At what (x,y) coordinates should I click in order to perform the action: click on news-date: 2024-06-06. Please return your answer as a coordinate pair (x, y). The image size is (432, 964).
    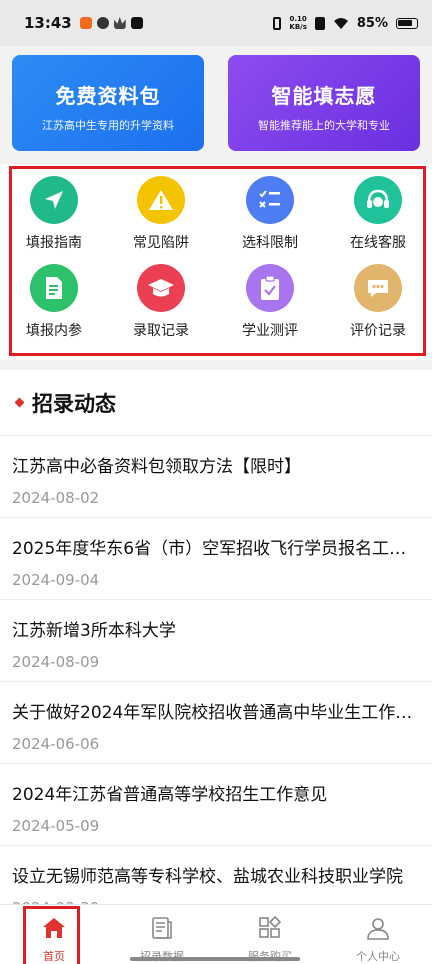
    Looking at the image, I should click on (56, 744).